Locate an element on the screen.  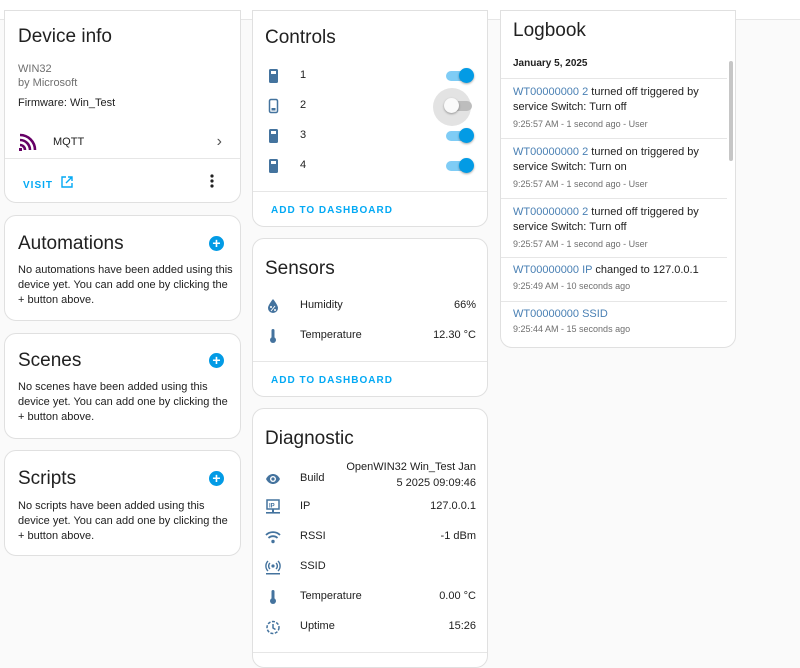
logbook-scrollbar-thumb is located at coordinates (731, 111).